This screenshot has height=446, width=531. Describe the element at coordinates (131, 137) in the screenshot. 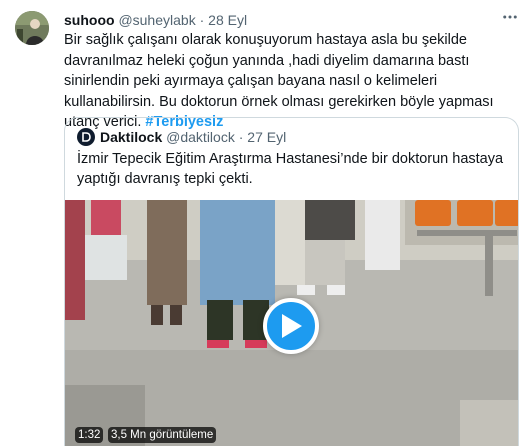

I see `quoted-author-name: Daktilock` at that location.